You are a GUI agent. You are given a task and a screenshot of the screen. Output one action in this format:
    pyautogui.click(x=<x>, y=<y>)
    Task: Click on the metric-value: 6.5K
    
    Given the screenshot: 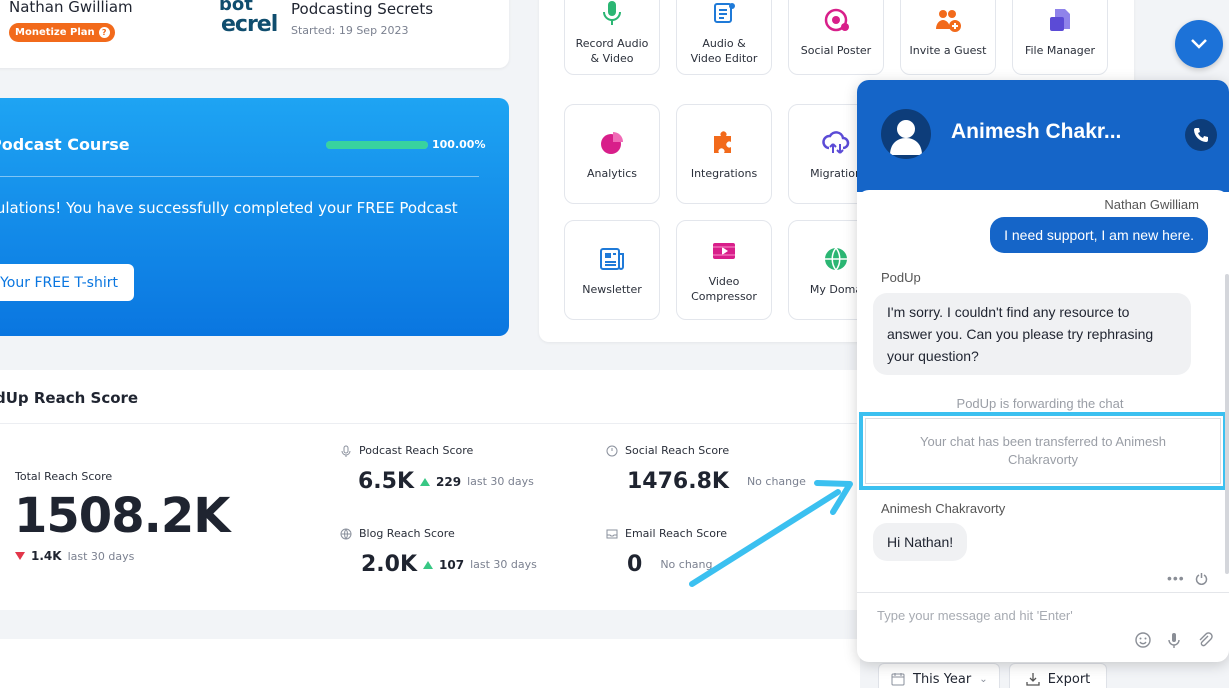 What is the action you would take?
    pyautogui.click(x=386, y=481)
    